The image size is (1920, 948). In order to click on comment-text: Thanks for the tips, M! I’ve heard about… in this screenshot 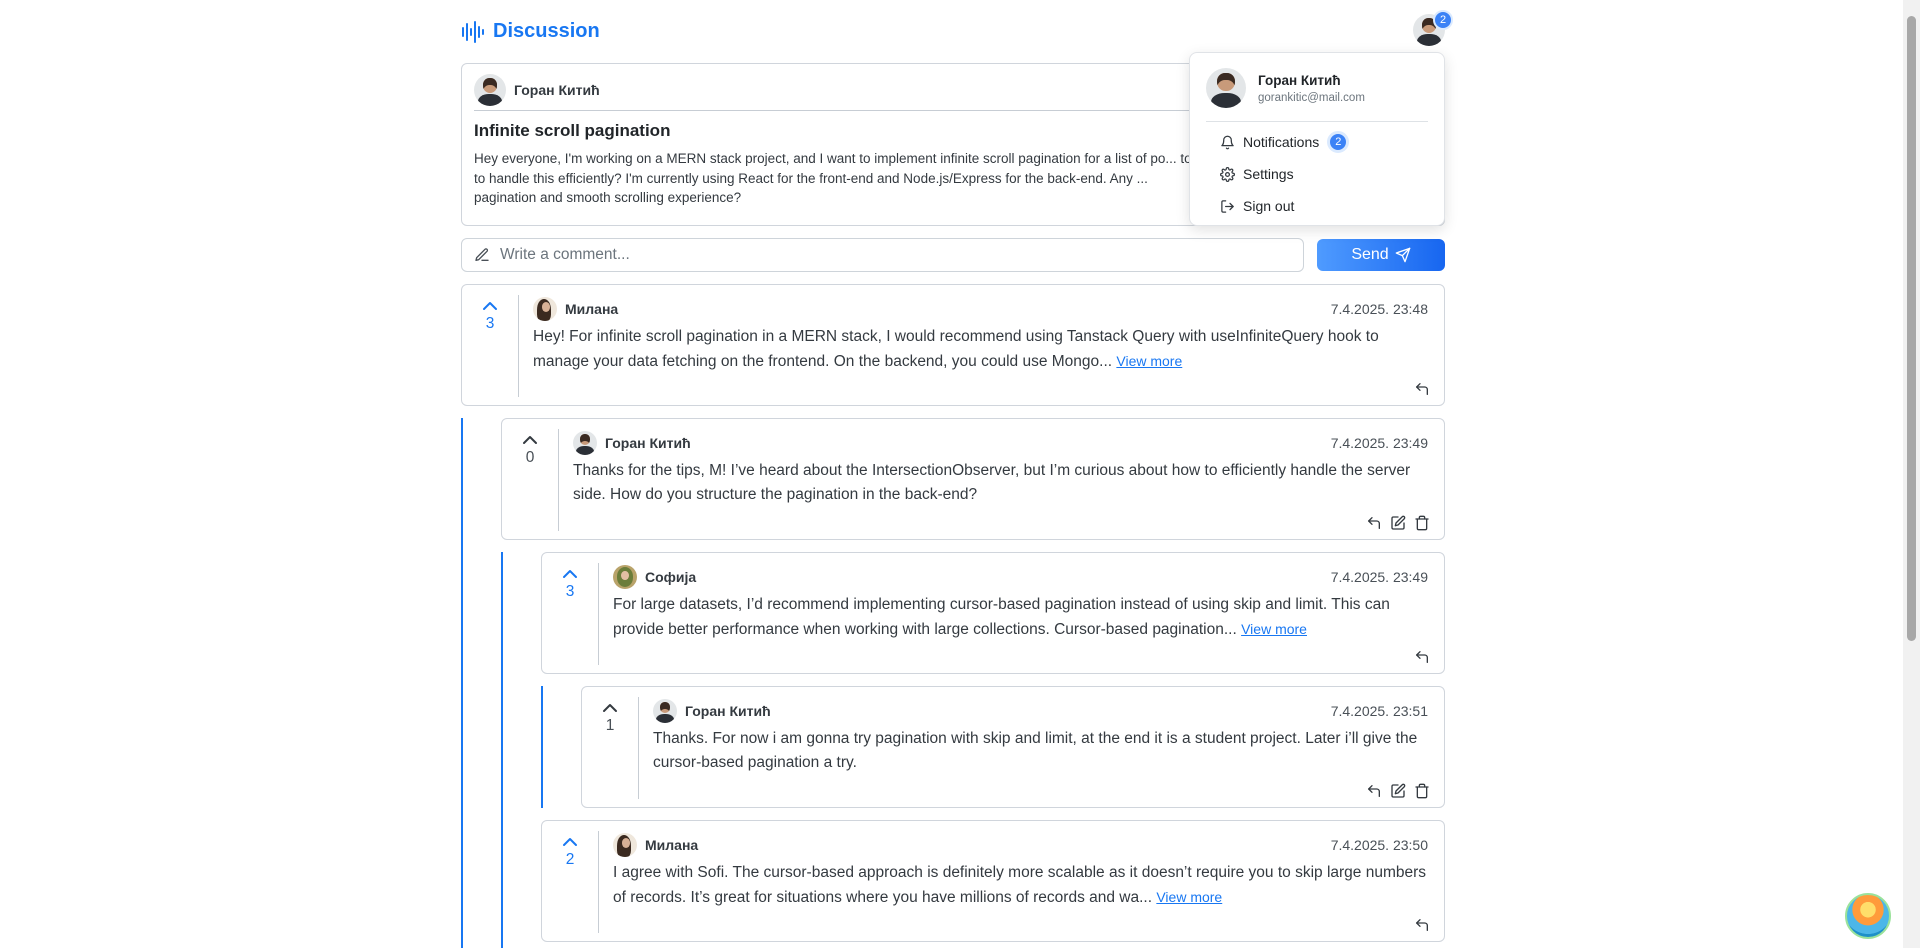, I will do `click(992, 482)`.